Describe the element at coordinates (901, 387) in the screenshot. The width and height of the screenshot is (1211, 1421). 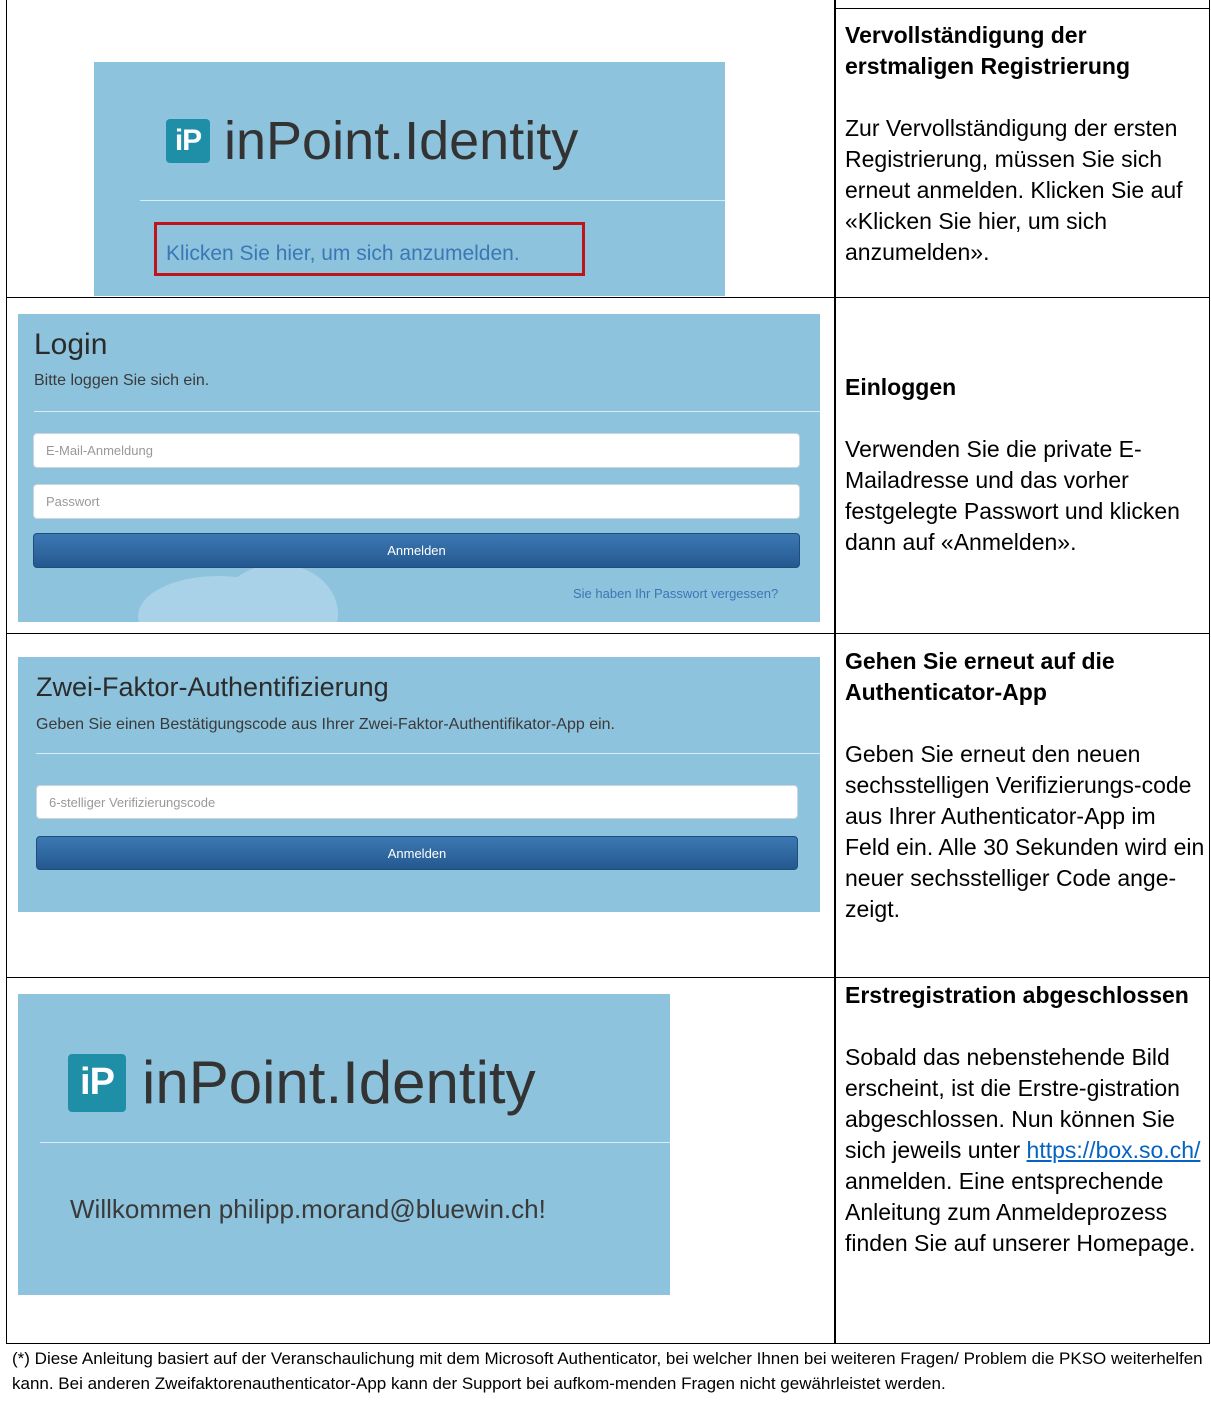
I see `desc-title: Einloggen` at that location.